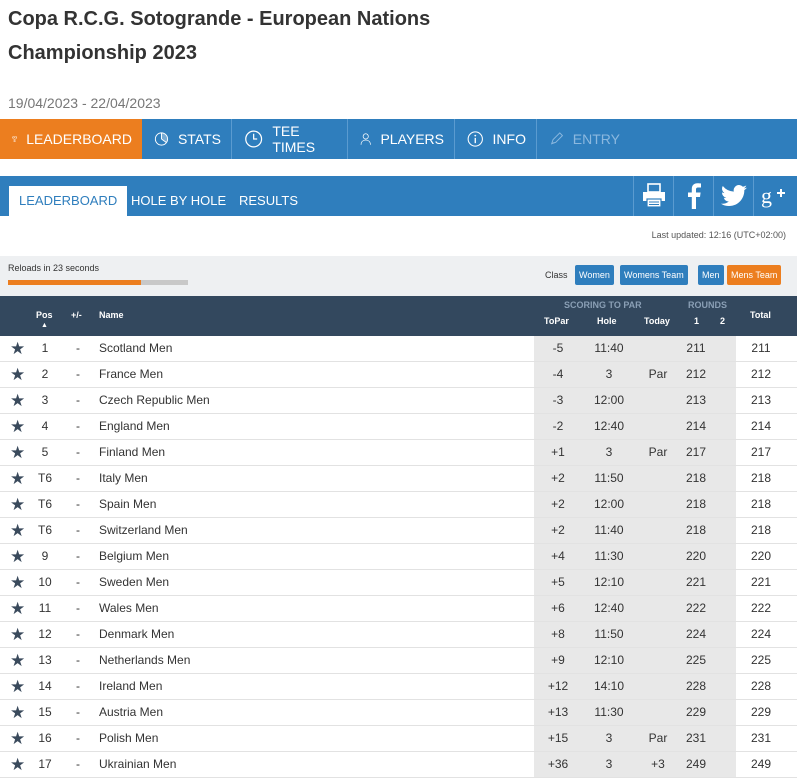  I want to click on table-row: ★ 2 - France Men -4 3 Par 212 212, so click(398, 375).